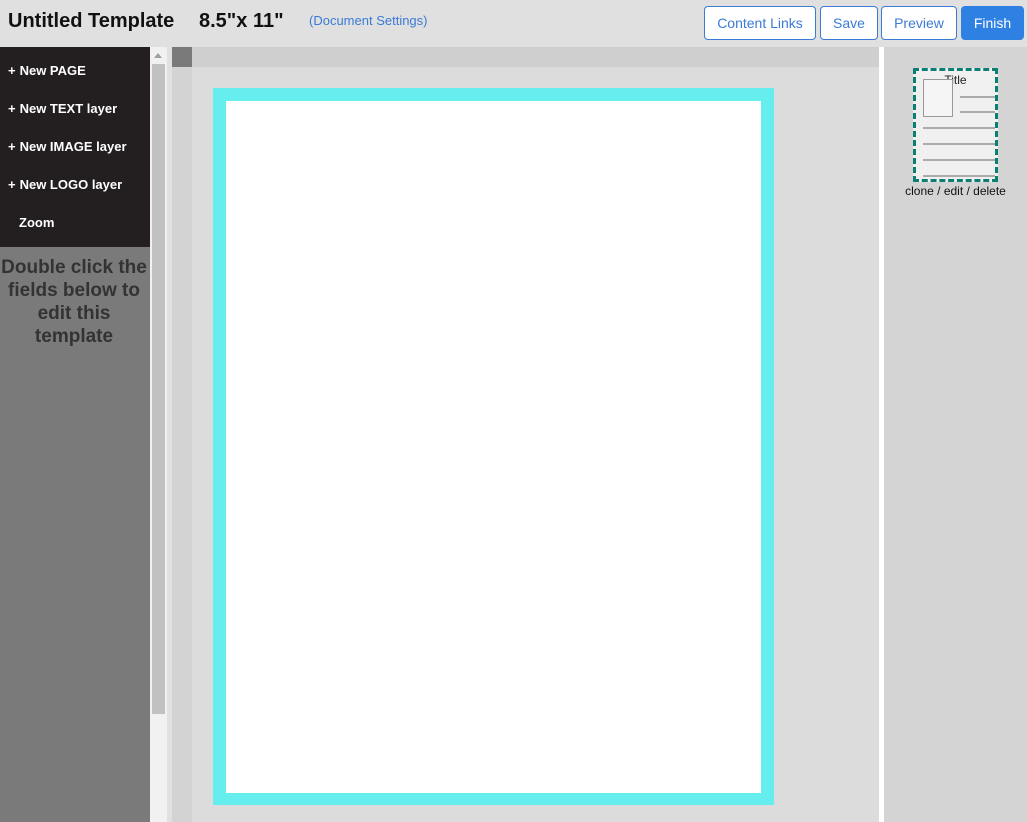 Image resolution: width=1027 pixels, height=822 pixels. I want to click on new-image-layer-item: + New IMAGE layer, so click(67, 146).